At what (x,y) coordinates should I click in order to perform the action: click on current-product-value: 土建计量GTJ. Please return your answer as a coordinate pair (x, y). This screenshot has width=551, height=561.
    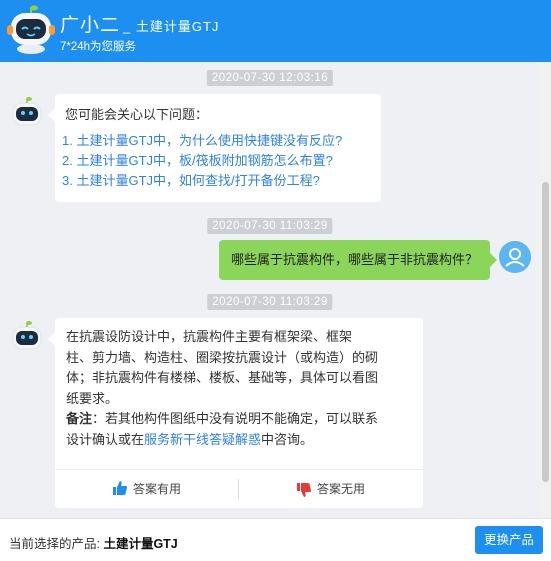
    Looking at the image, I should click on (140, 544).